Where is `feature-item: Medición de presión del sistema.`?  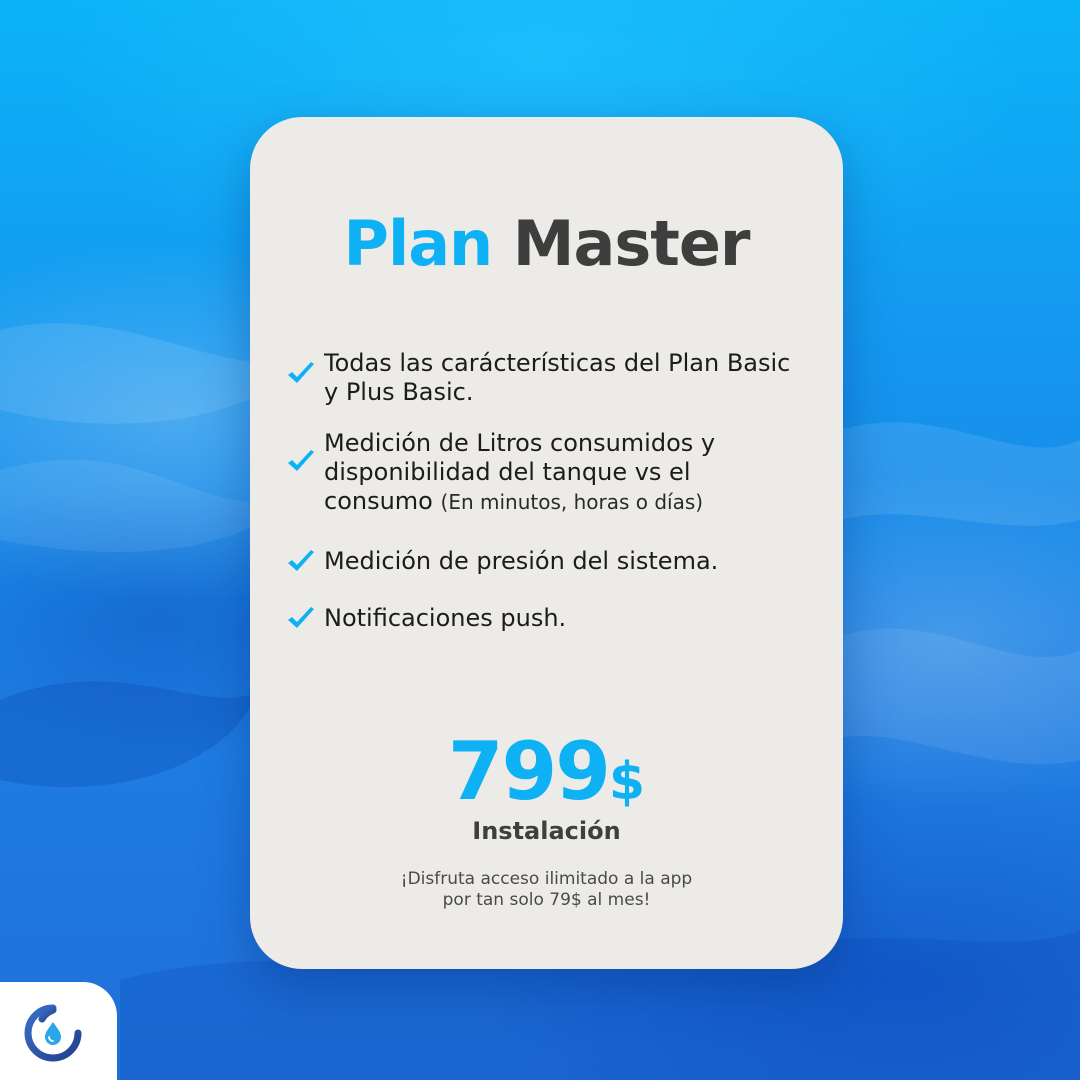 feature-item: Medición de presión del sistema. is located at coordinates (546, 561).